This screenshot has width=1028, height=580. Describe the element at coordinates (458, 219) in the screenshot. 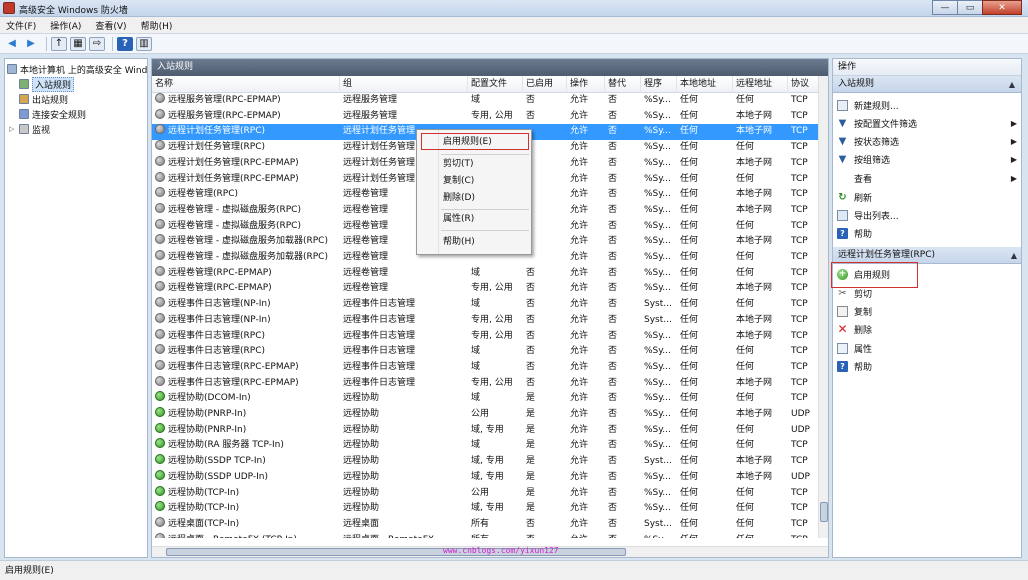

I see `menu-item-properties: 属性(R)` at that location.